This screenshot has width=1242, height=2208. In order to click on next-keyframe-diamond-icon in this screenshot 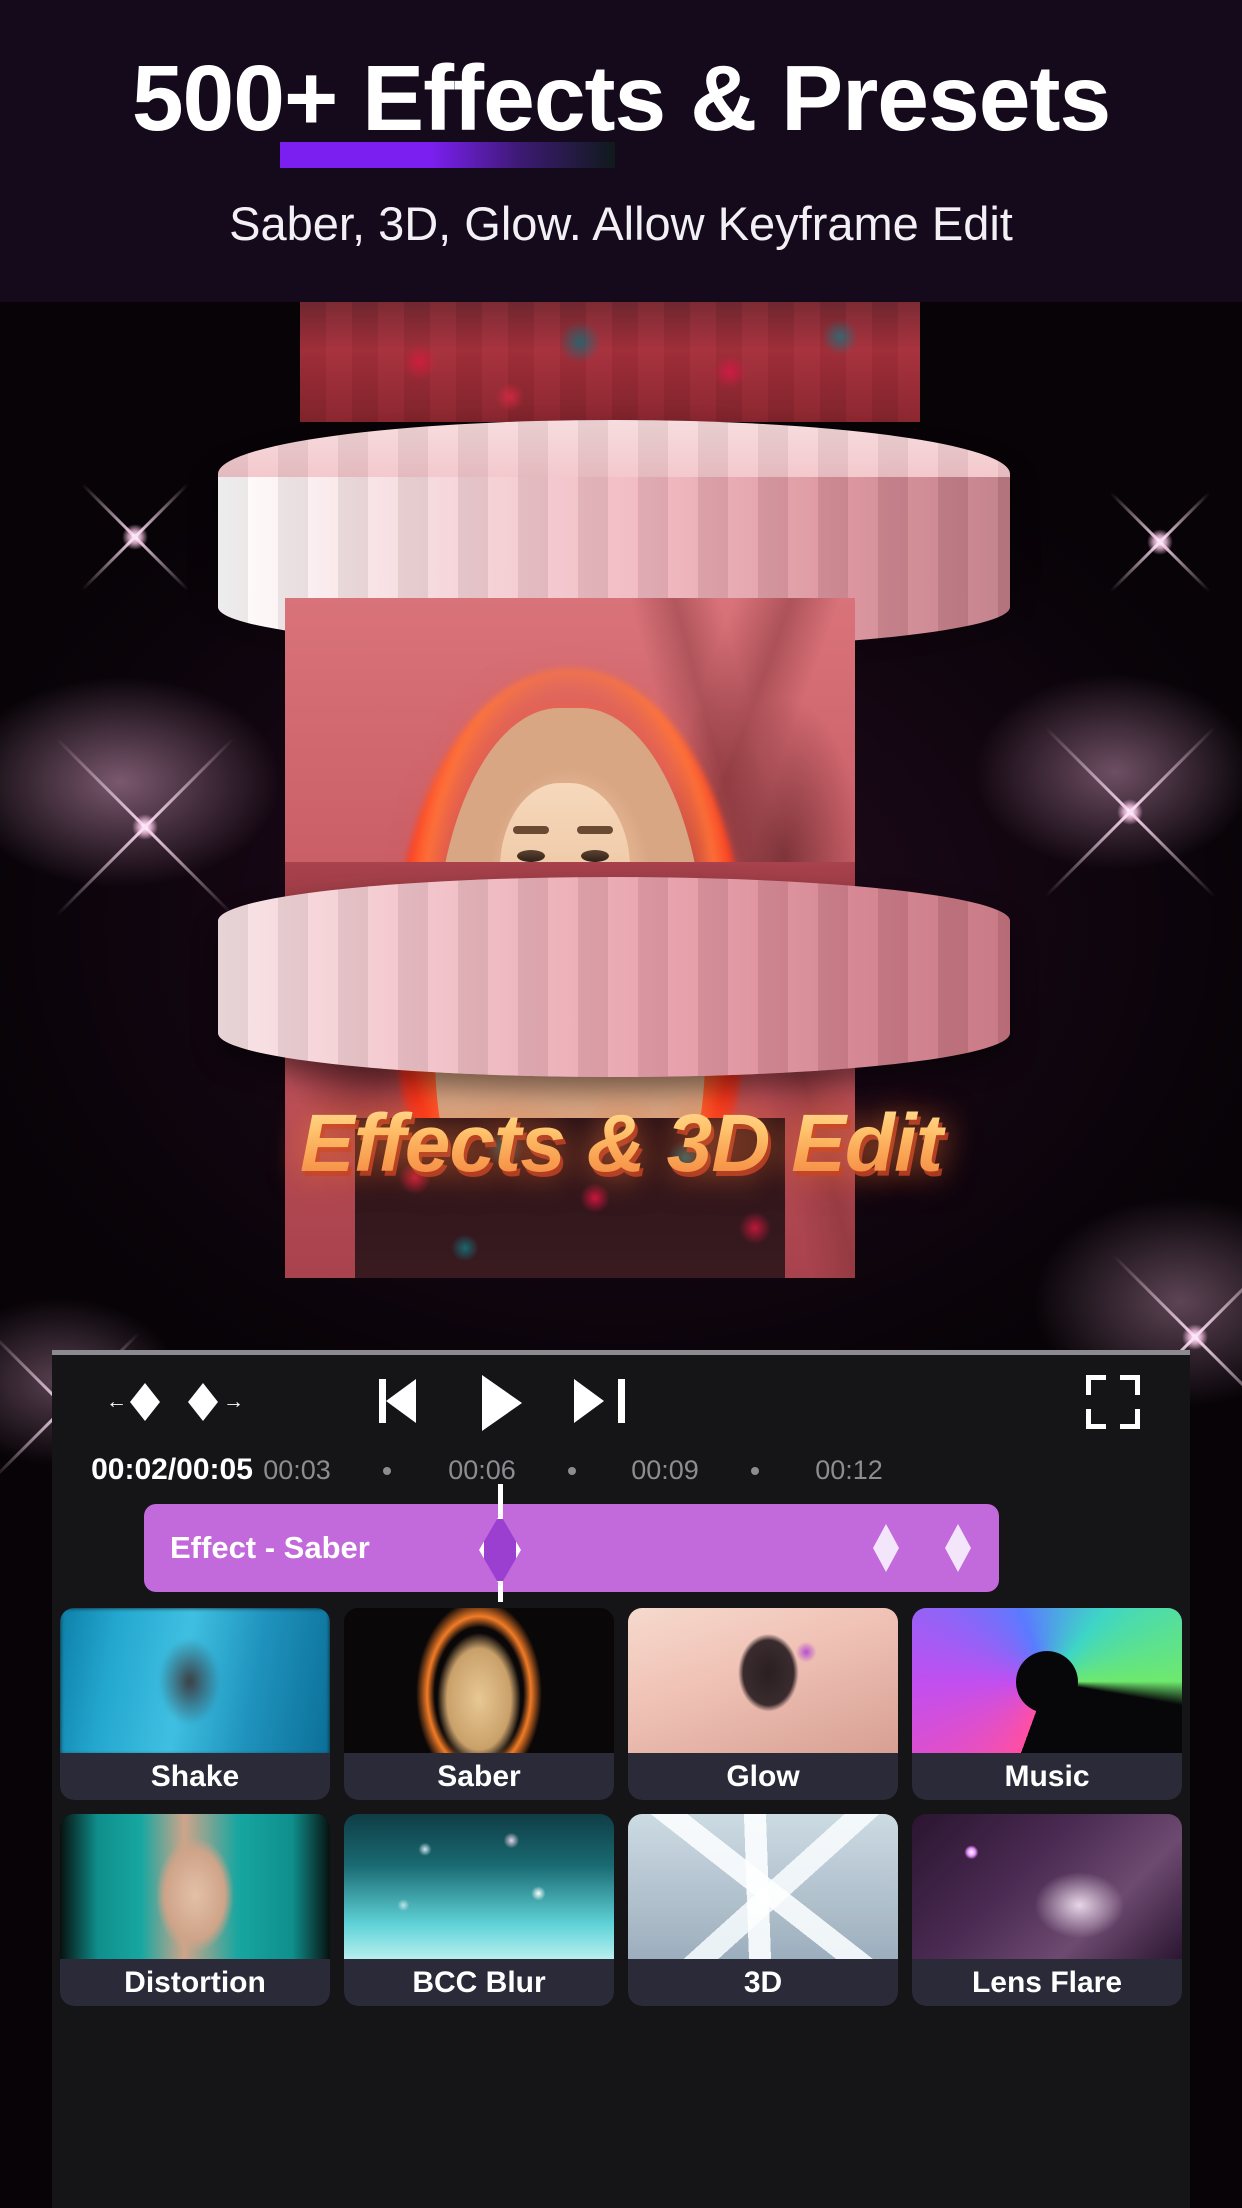, I will do `click(203, 1402)`.